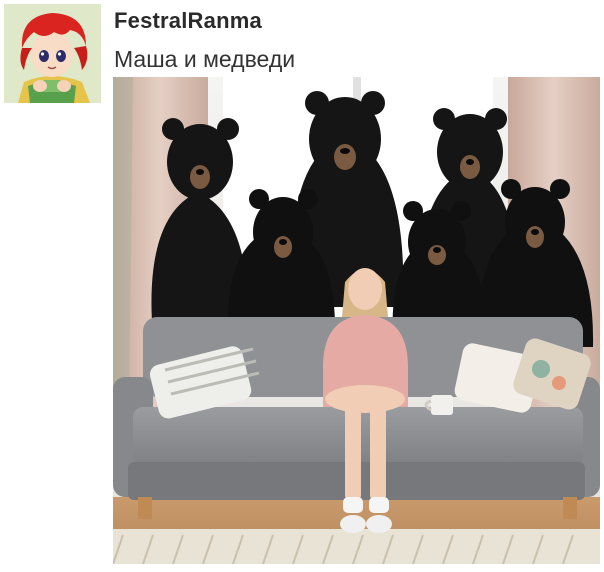 The height and width of the screenshot is (572, 604). I want to click on mug, so click(442, 405).